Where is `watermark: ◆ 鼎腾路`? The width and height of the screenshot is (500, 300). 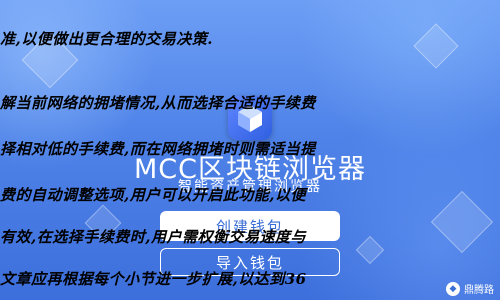
watermark: ◆ 鼎腾路 is located at coordinates (470, 288).